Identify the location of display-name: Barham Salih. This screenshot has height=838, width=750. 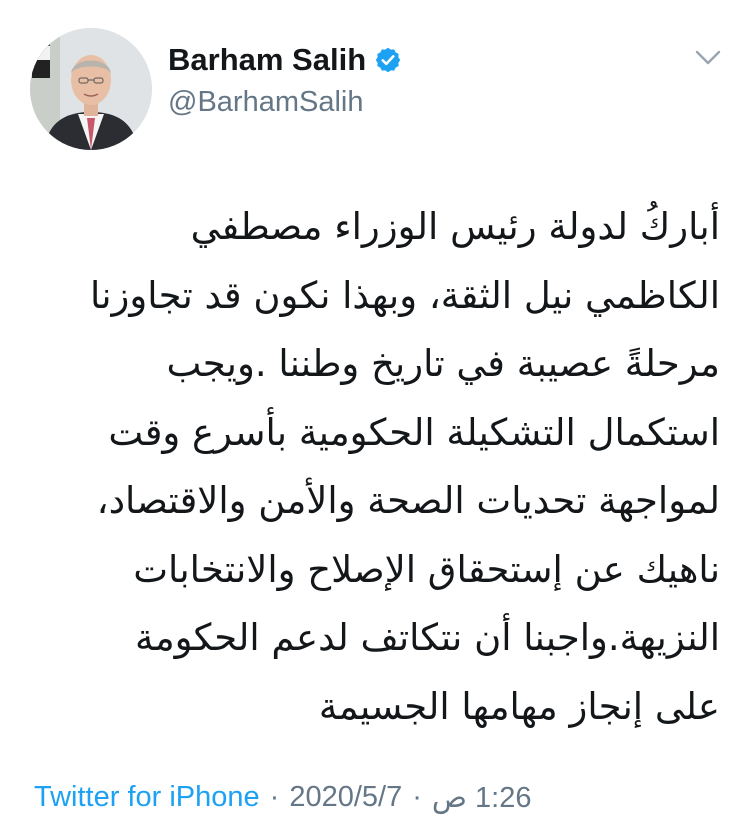
(267, 60).